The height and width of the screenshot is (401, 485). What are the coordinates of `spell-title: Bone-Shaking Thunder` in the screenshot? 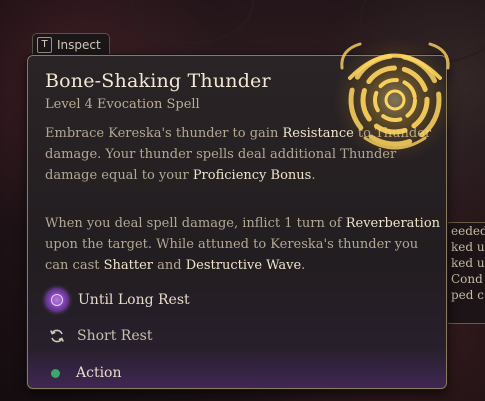 It's located at (158, 81).